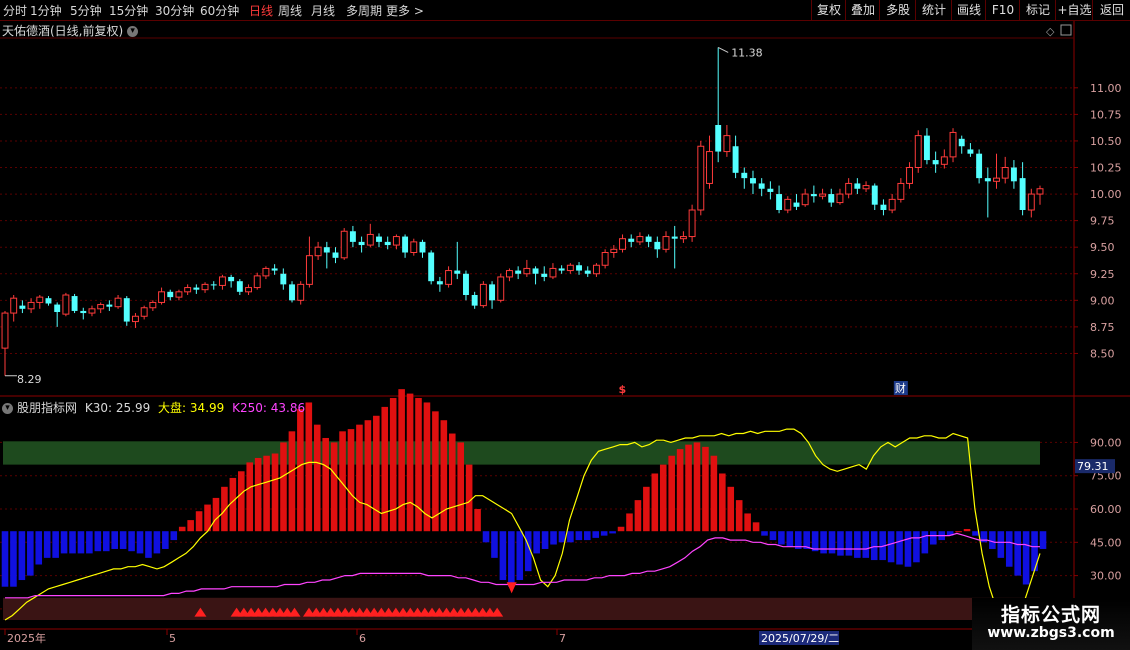  What do you see at coordinates (172, 408) in the screenshot?
I see `dapan-label: 大盘:` at bounding box center [172, 408].